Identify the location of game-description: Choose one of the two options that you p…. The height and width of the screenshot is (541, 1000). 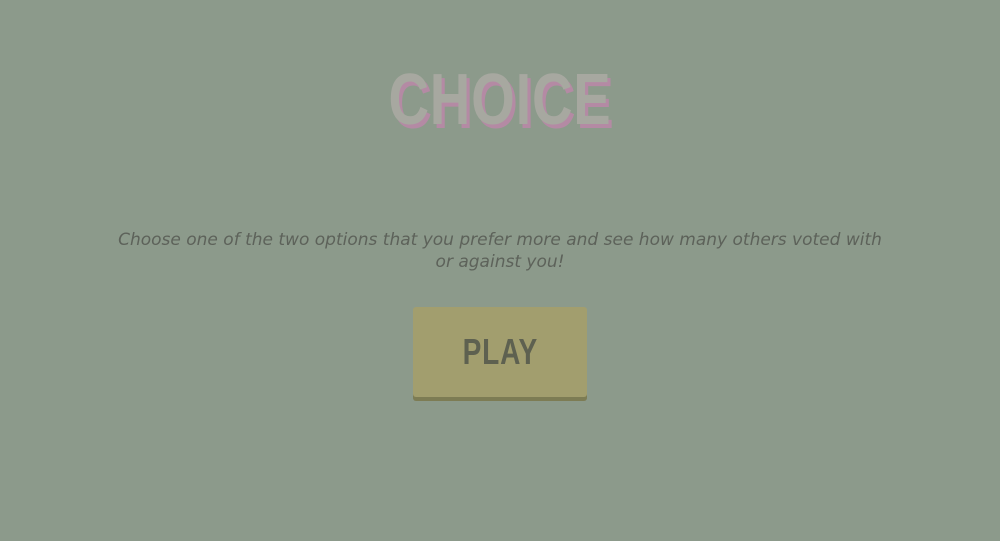
(500, 251).